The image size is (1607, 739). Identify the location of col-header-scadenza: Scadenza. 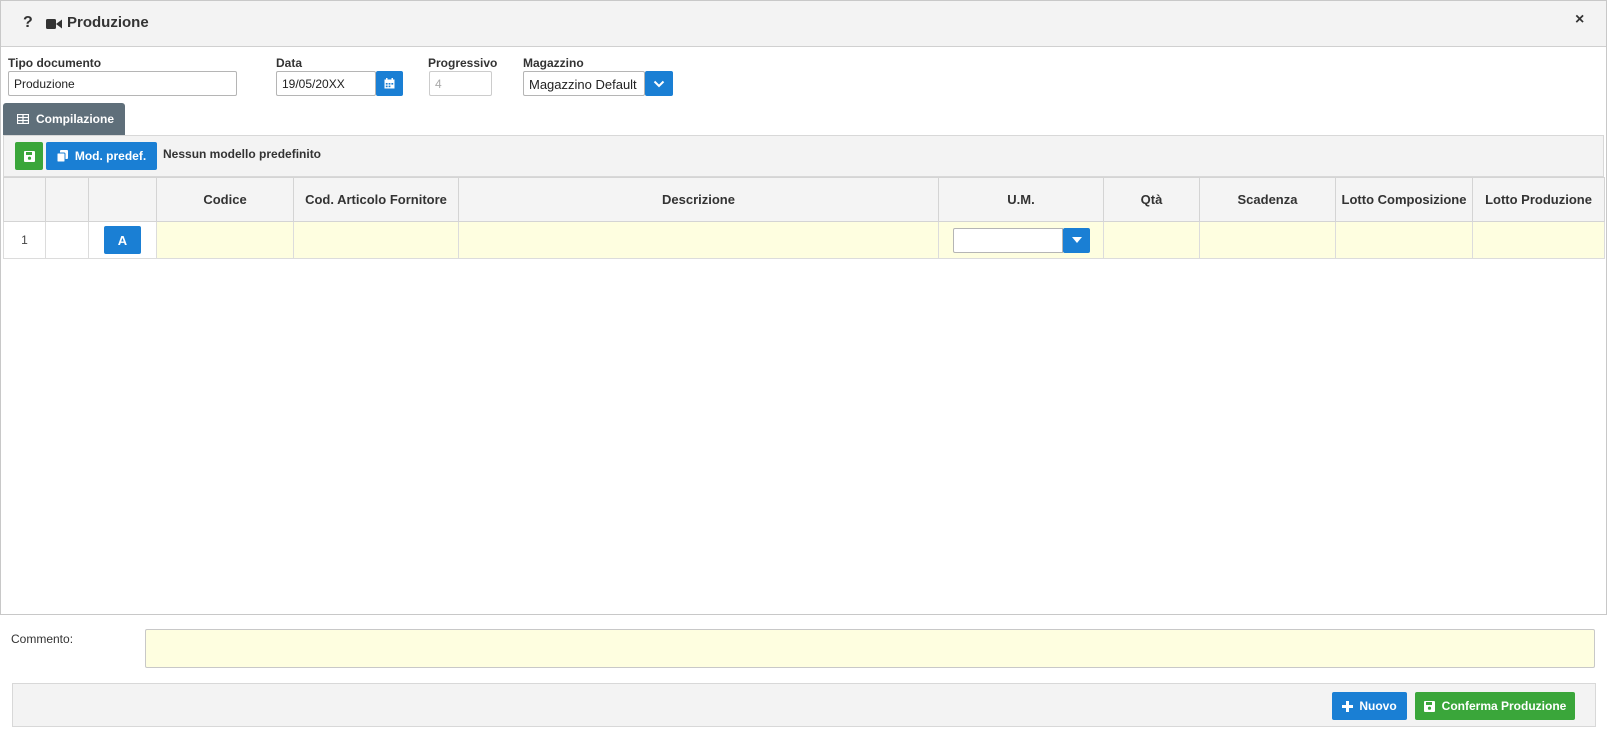
(1267, 199).